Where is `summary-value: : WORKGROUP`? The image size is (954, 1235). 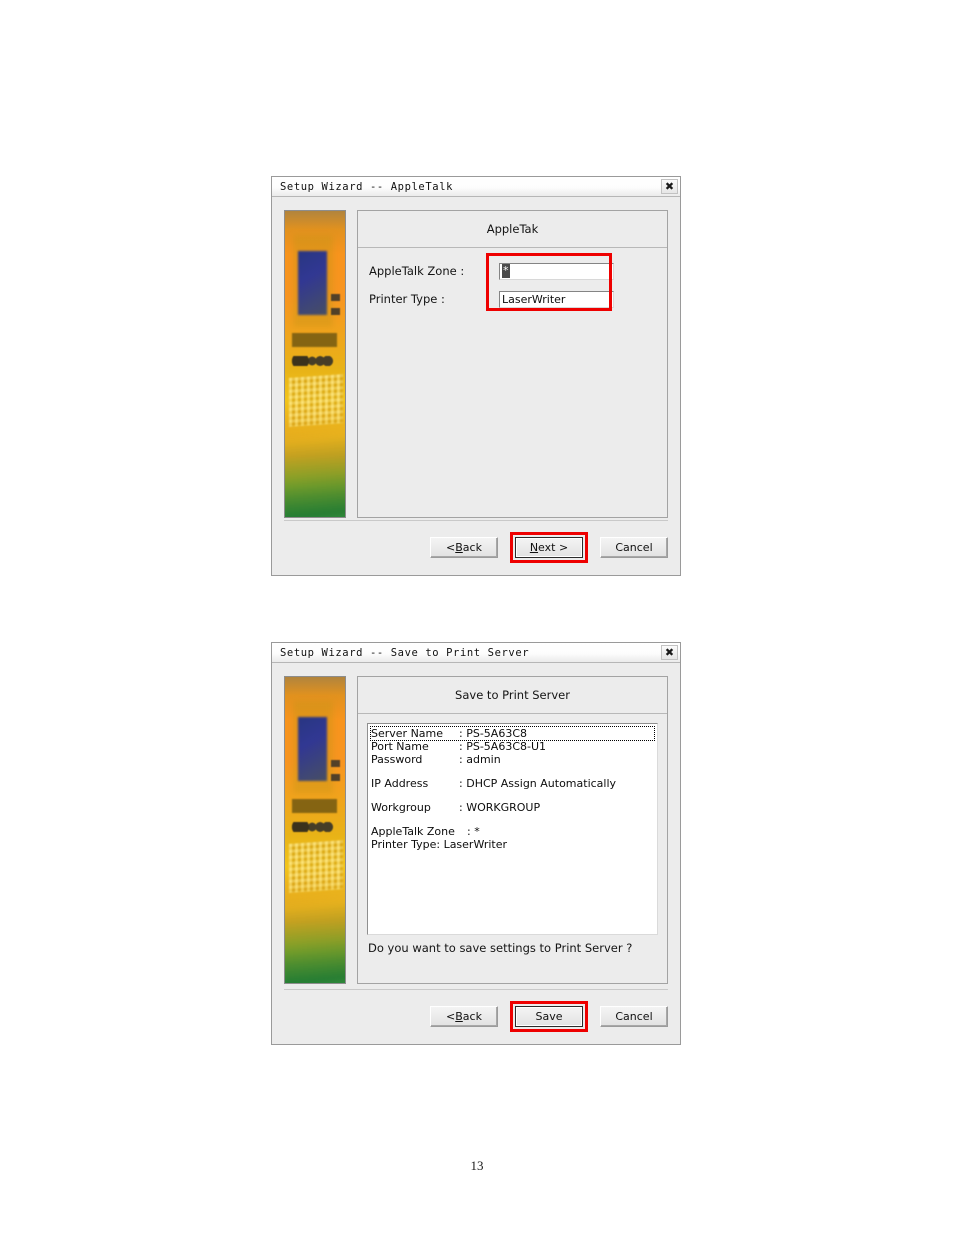 summary-value: : WORKGROUP is located at coordinates (499, 807).